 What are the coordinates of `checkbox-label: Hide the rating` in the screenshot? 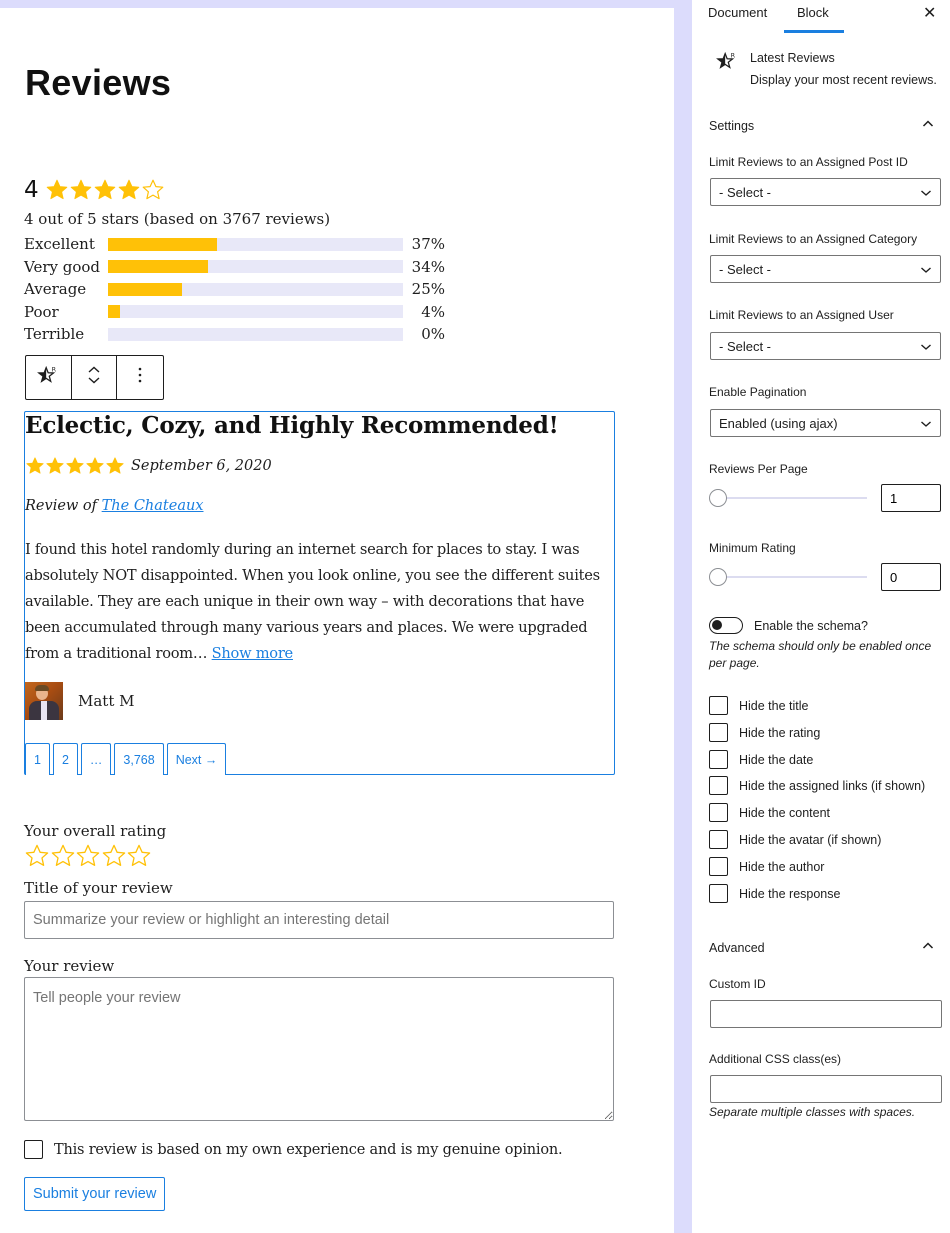 It's located at (780, 732).